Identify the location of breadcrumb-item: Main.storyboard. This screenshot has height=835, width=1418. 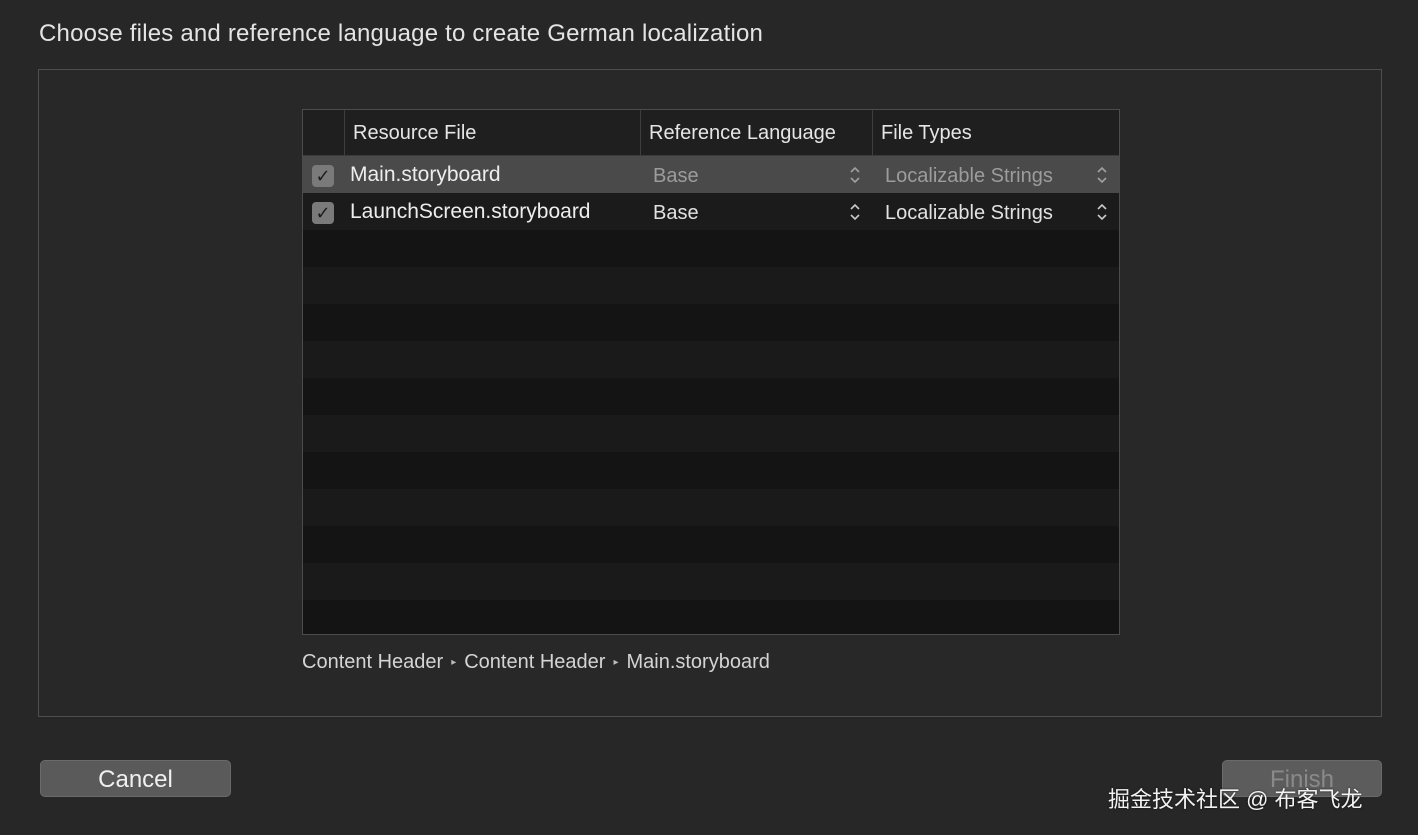
(697, 662).